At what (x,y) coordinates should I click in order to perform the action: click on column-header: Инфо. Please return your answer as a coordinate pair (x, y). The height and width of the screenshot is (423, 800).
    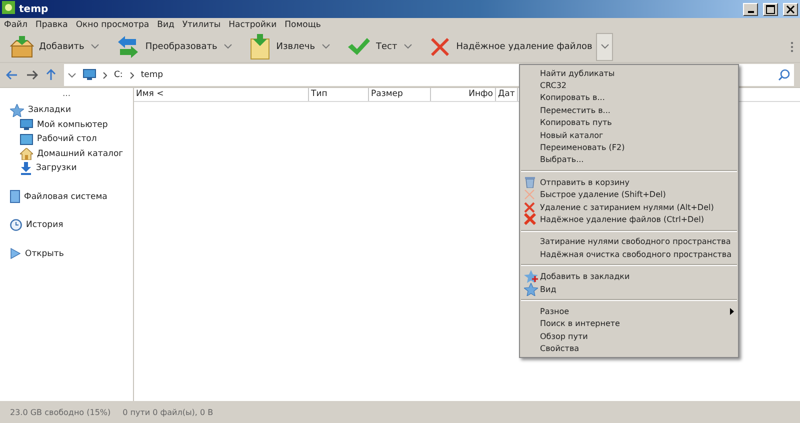
    Looking at the image, I should click on (463, 94).